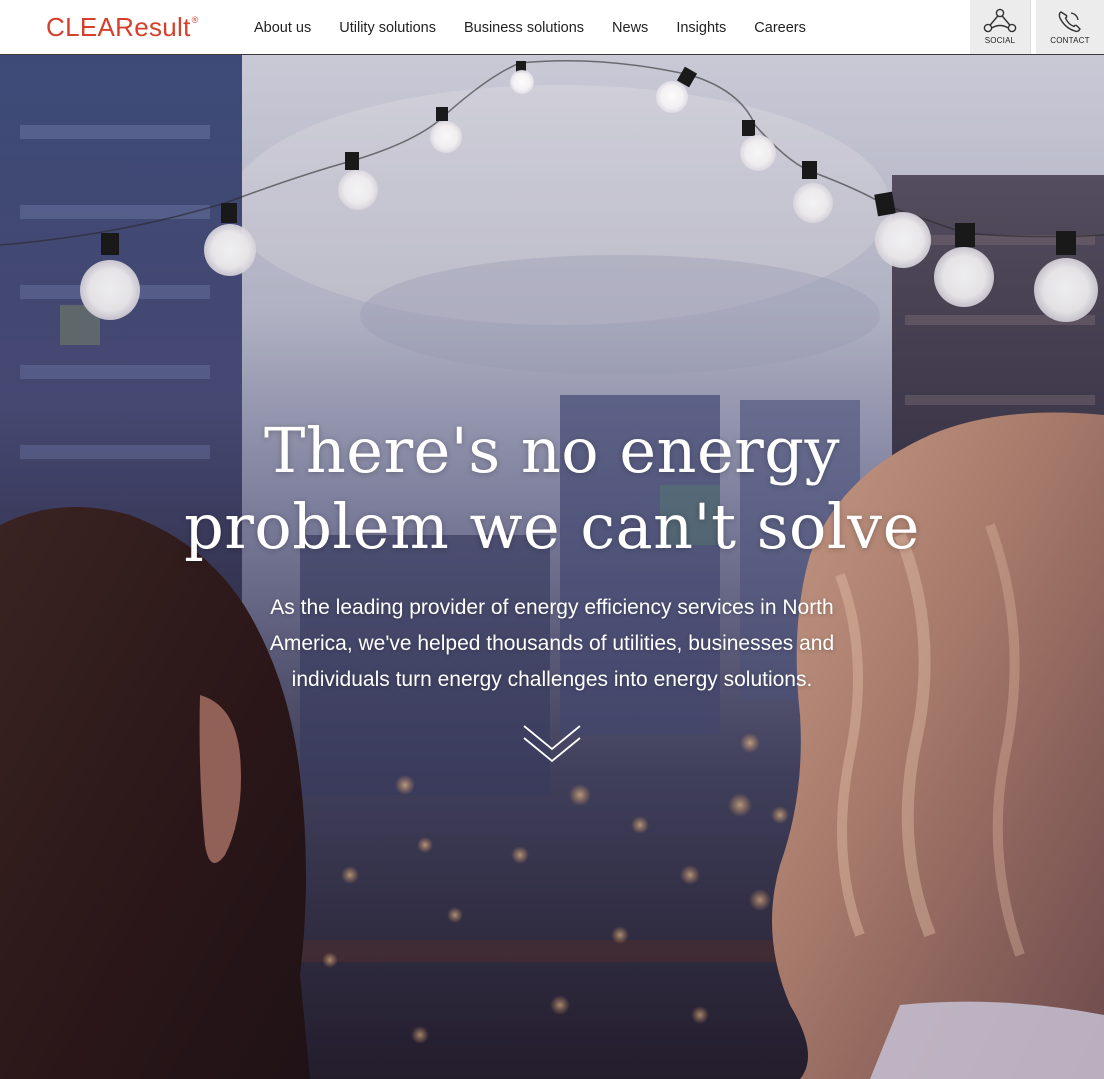  What do you see at coordinates (780, 28) in the screenshot?
I see `nav-item-careers: Careers` at bounding box center [780, 28].